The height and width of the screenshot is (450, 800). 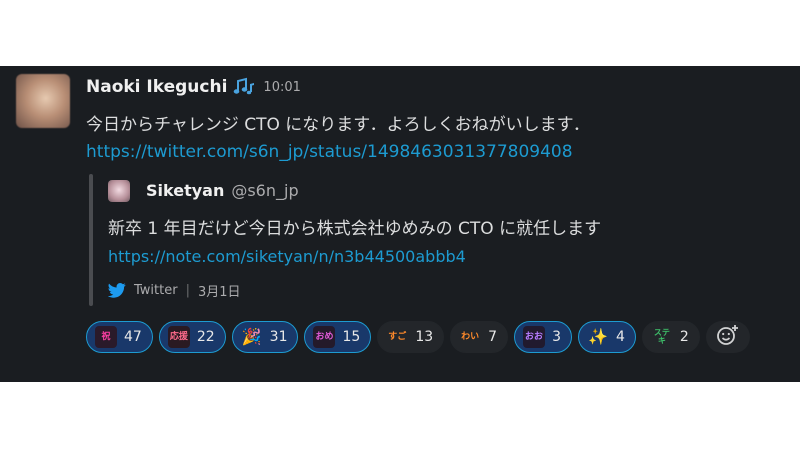 I want to click on quote-border, so click(x=91, y=240).